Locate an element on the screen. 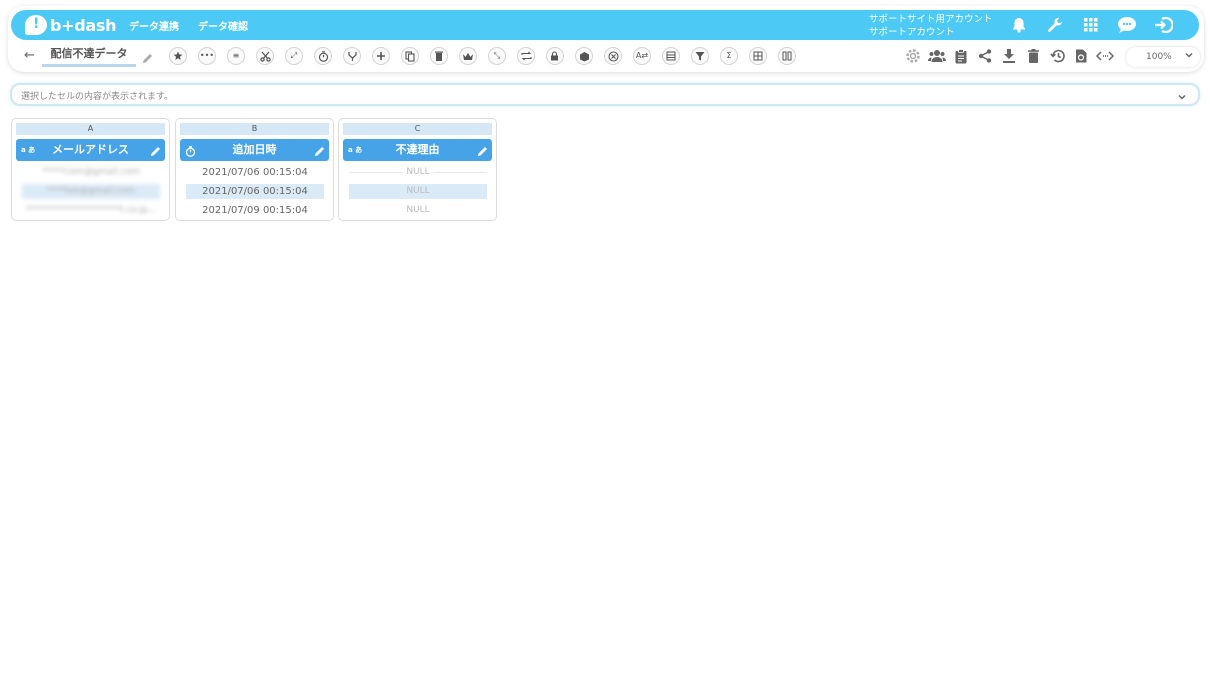 The width and height of the screenshot is (1210, 680). scissors-icon is located at coordinates (265, 56).